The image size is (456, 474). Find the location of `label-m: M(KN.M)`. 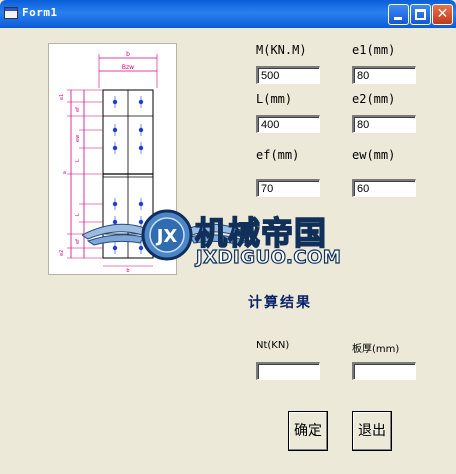

label-m: M(KN.M) is located at coordinates (281, 50).